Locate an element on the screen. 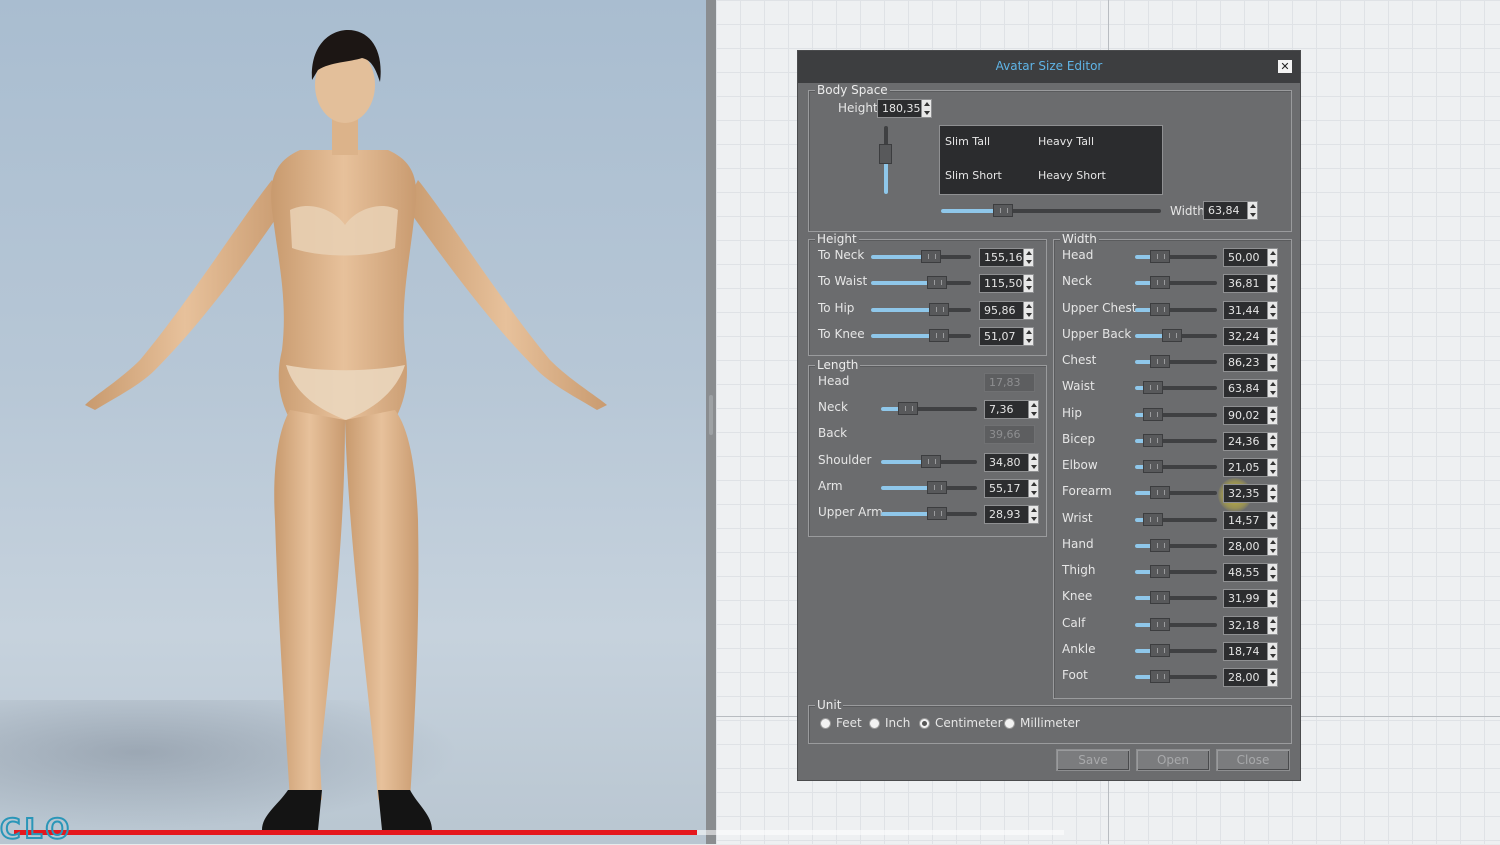 This screenshot has width=1500, height=845. body-height-spinner: 180,35 is located at coordinates (905, 108).